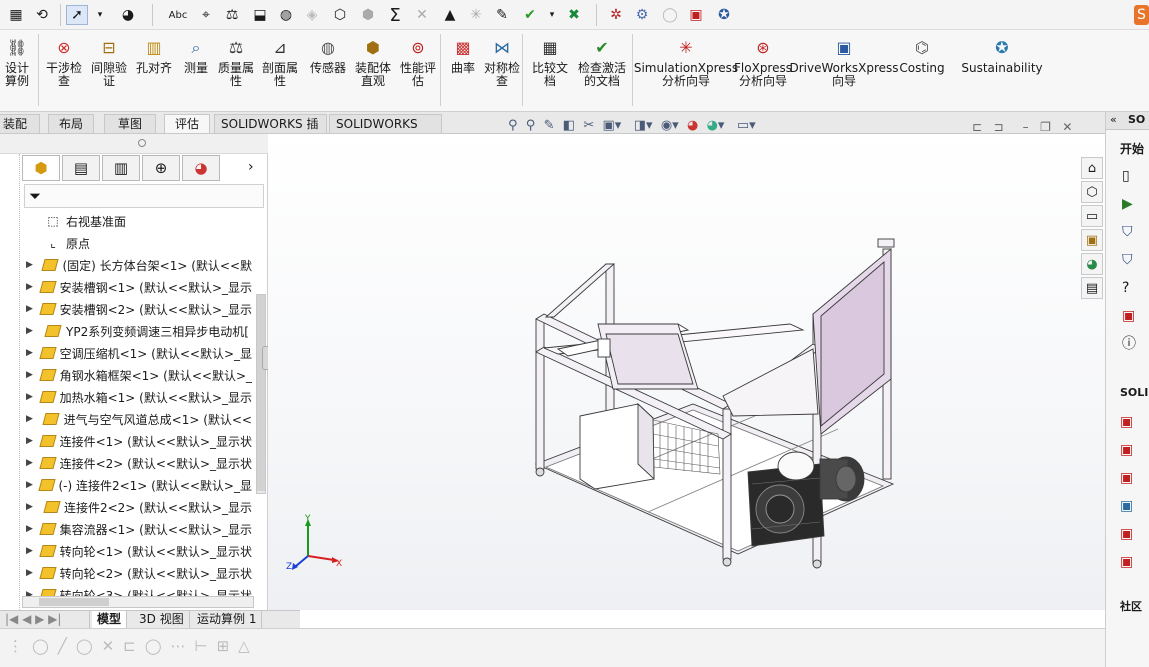 This screenshot has height=667, width=1149. I want to click on hole-alignment-button: ▥ 孔对齐, so click(154, 55).